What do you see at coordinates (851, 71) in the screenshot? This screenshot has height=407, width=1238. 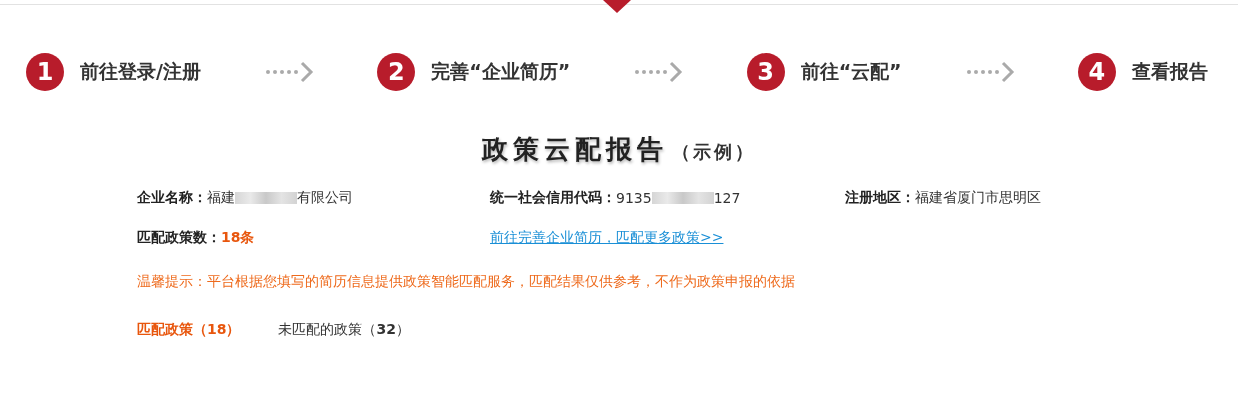 I see `step-label: 前往“云配”` at bounding box center [851, 71].